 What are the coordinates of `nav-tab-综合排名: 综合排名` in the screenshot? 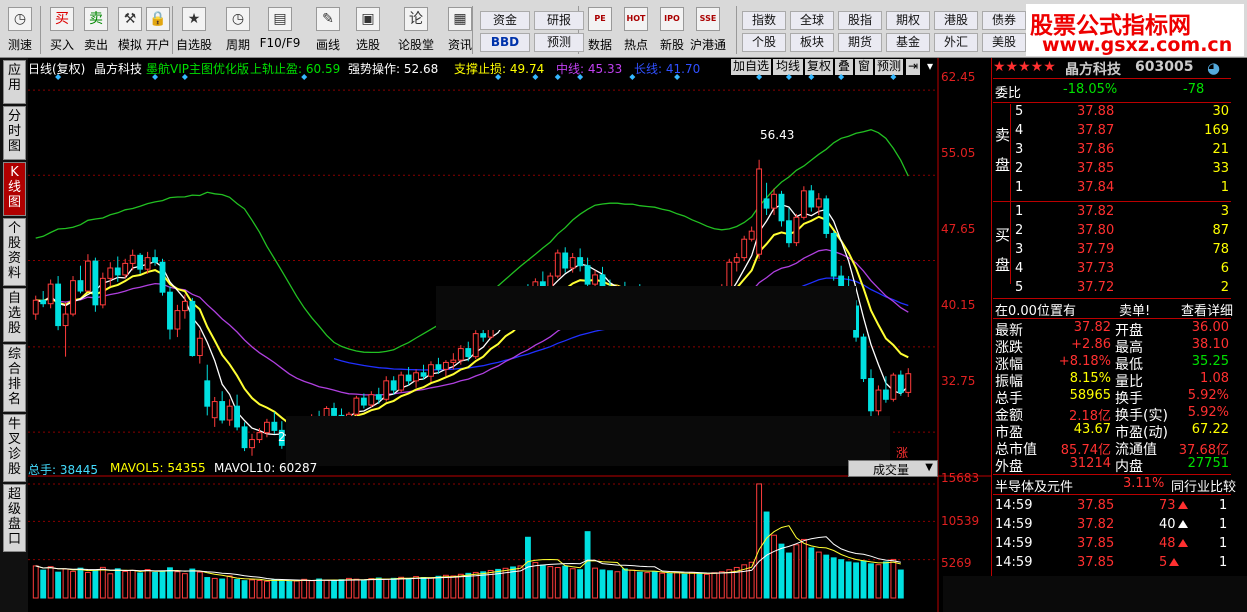 It's located at (14, 378).